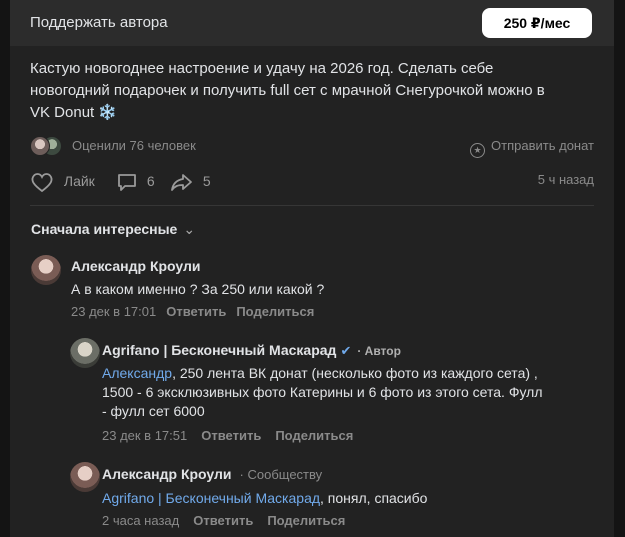 Image resolution: width=625 pixels, height=537 pixels. What do you see at coordinates (211, 498) in the screenshot?
I see `mention-link: Agrifano | Бесконечный Маскарад` at bounding box center [211, 498].